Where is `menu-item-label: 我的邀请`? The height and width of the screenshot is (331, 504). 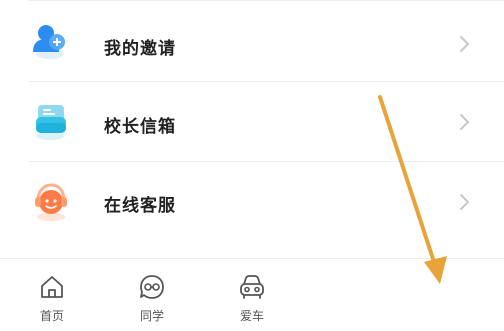 menu-item-label: 我的邀请 is located at coordinates (140, 49).